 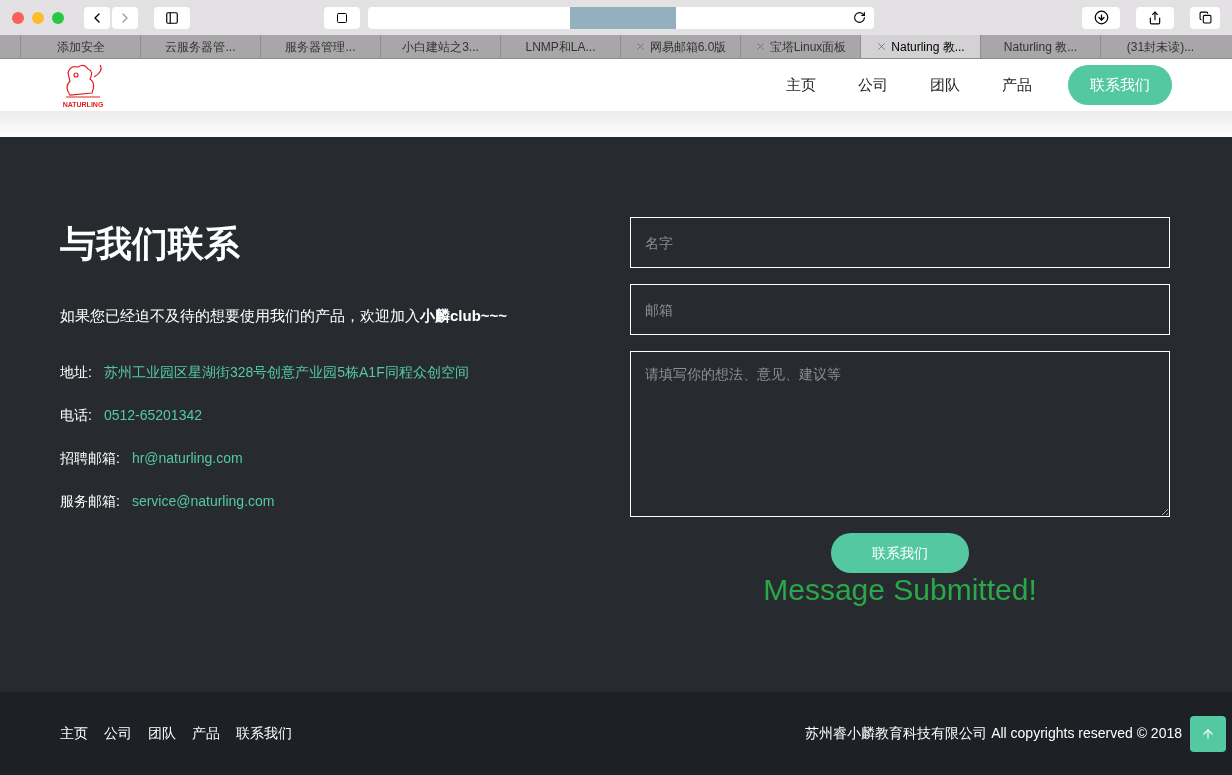 I want to click on square-icon, so click(x=342, y=17).